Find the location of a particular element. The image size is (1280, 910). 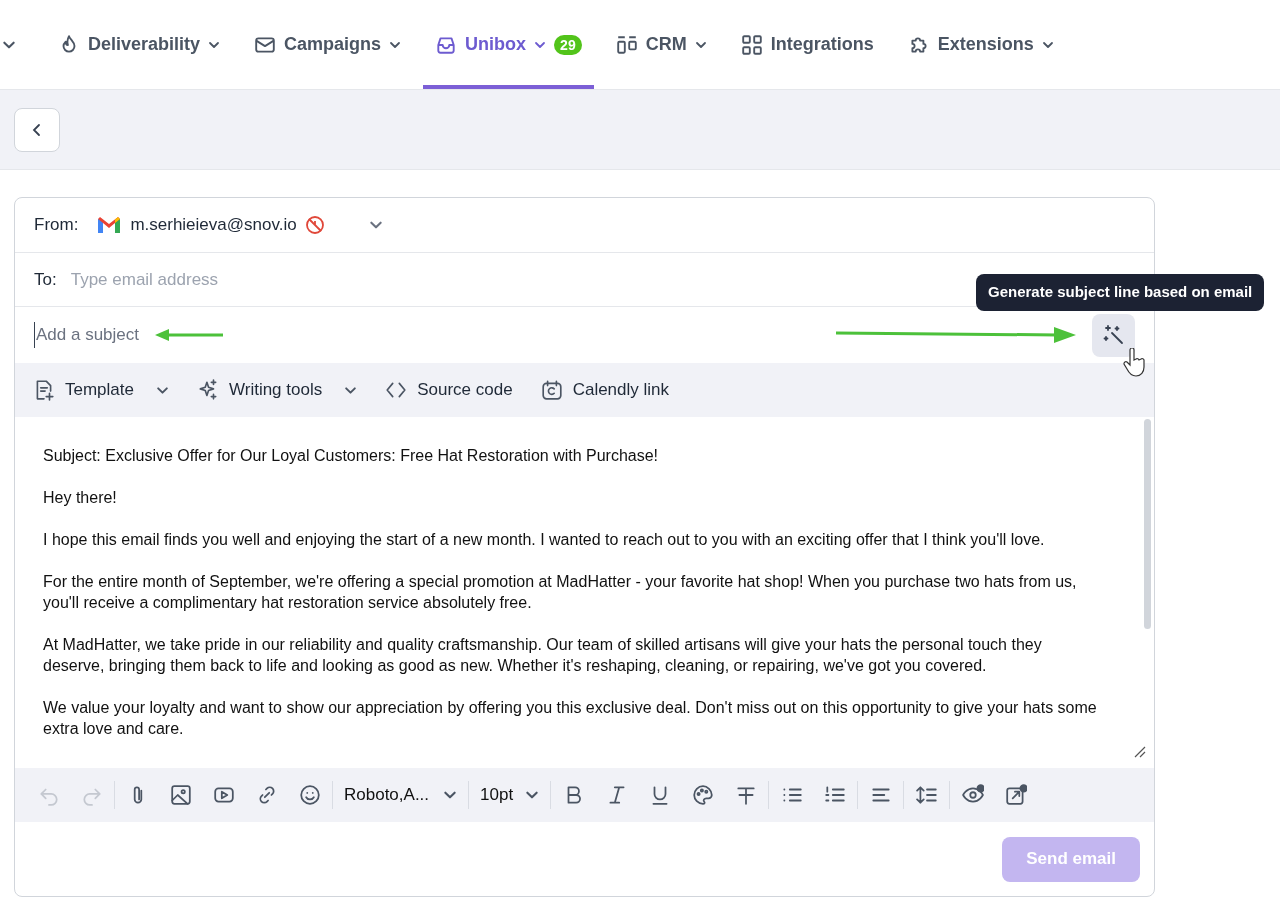

message-paragraph: We value your loyalty and want to show our appreciation by offering you this exclusive deal. Don't miss out on this opportunity to give your hats some extra love and care. is located at coordinates (570, 718).